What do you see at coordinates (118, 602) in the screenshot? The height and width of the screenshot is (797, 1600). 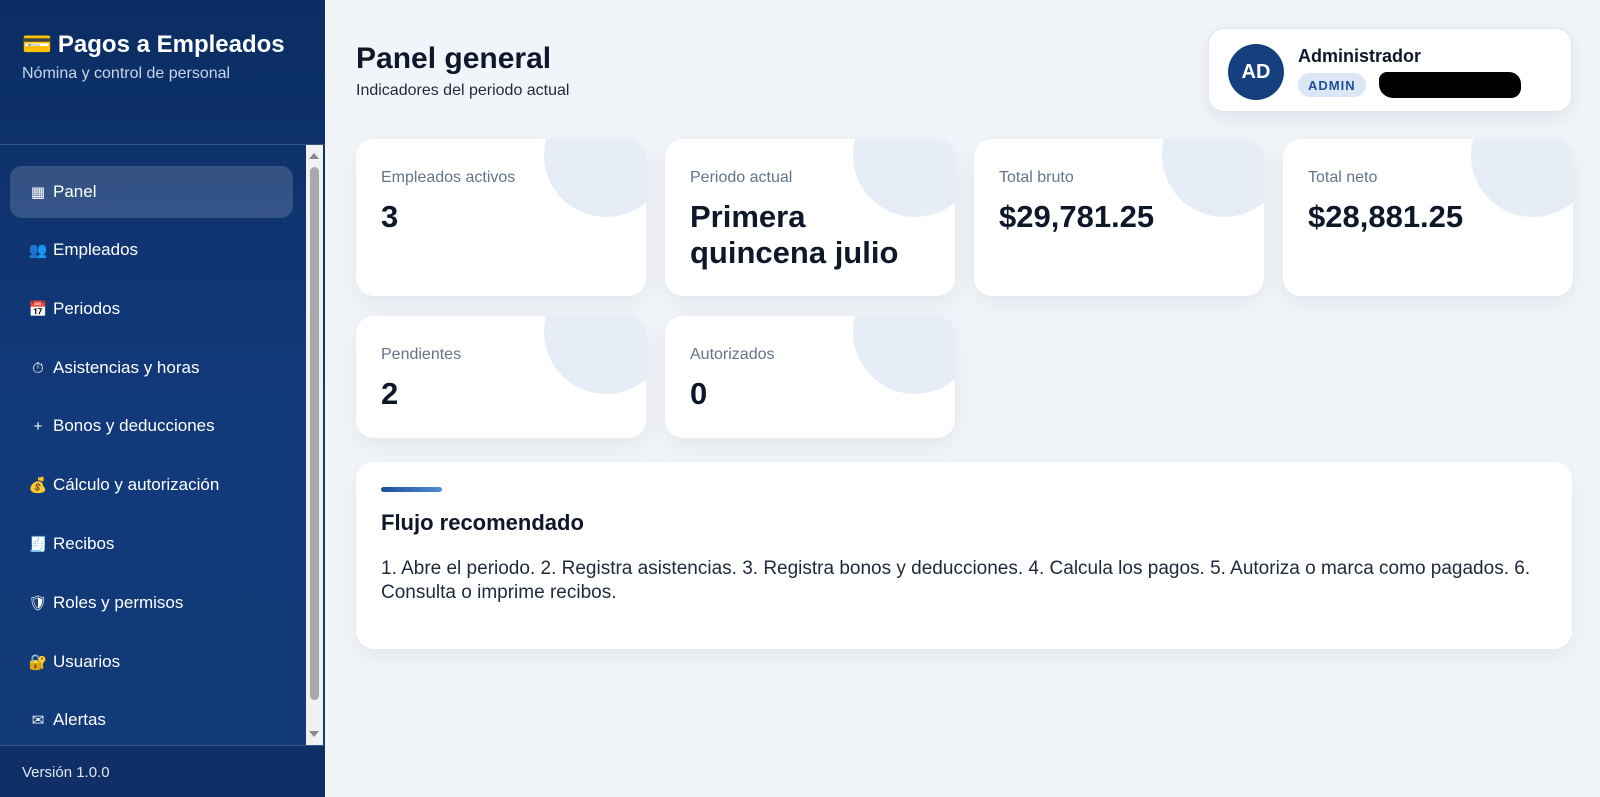 I see `sidebar-item-label: Roles y permisos` at bounding box center [118, 602].